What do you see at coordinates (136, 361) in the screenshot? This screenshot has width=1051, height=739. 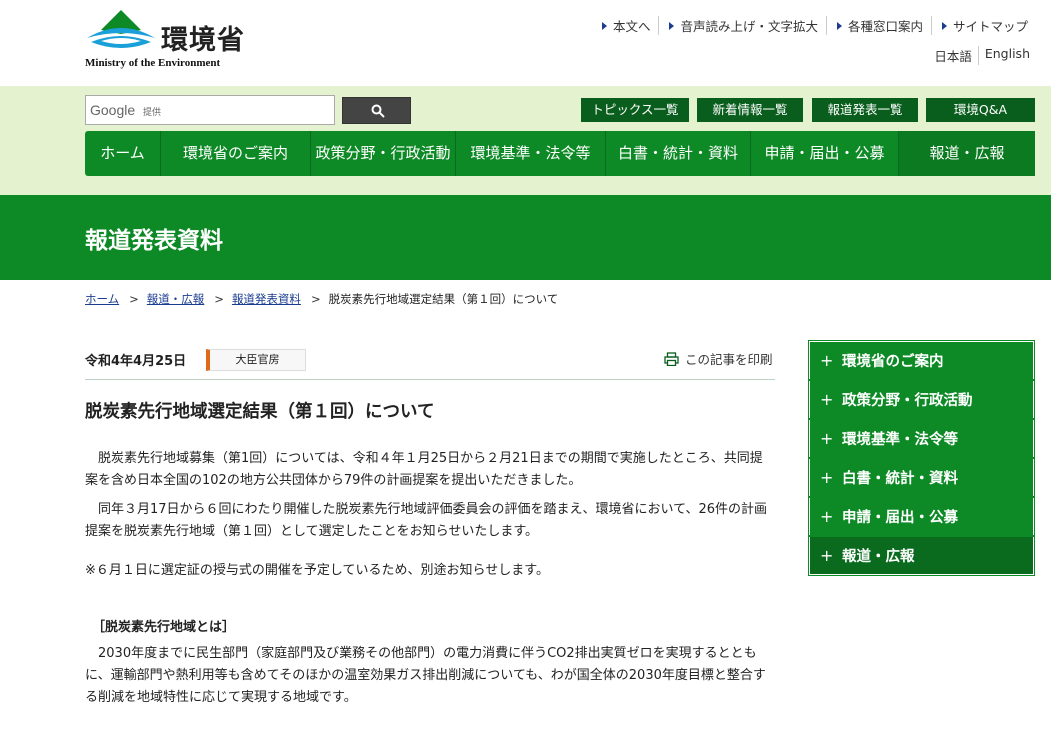 I see `article-date: 令和4年4月25日` at bounding box center [136, 361].